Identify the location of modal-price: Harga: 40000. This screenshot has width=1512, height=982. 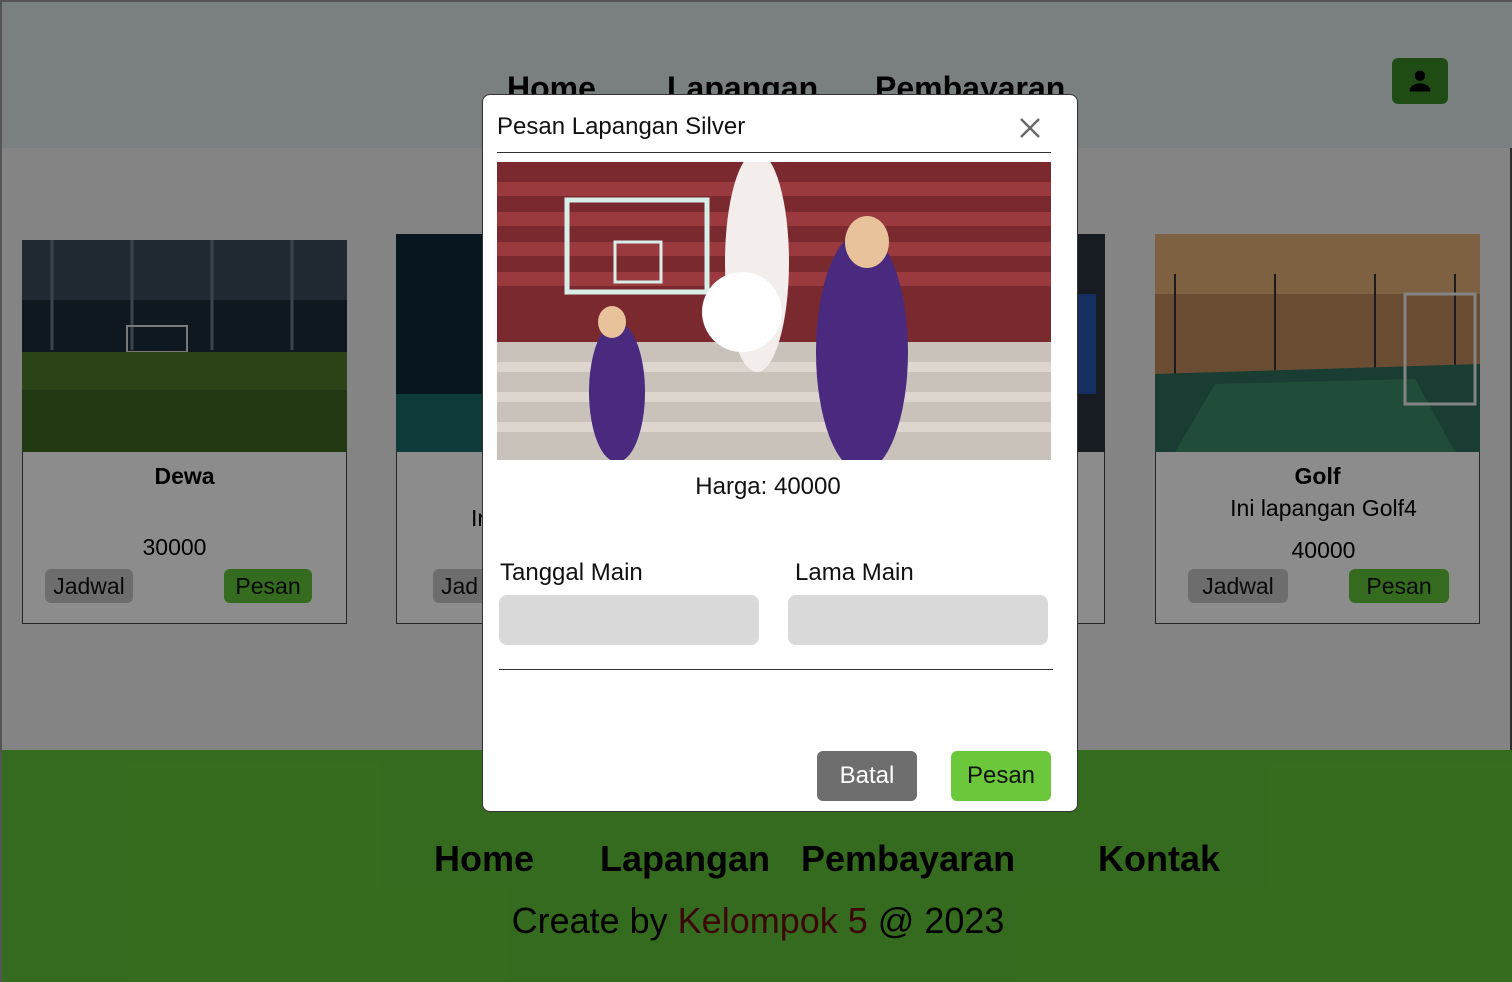
(768, 486).